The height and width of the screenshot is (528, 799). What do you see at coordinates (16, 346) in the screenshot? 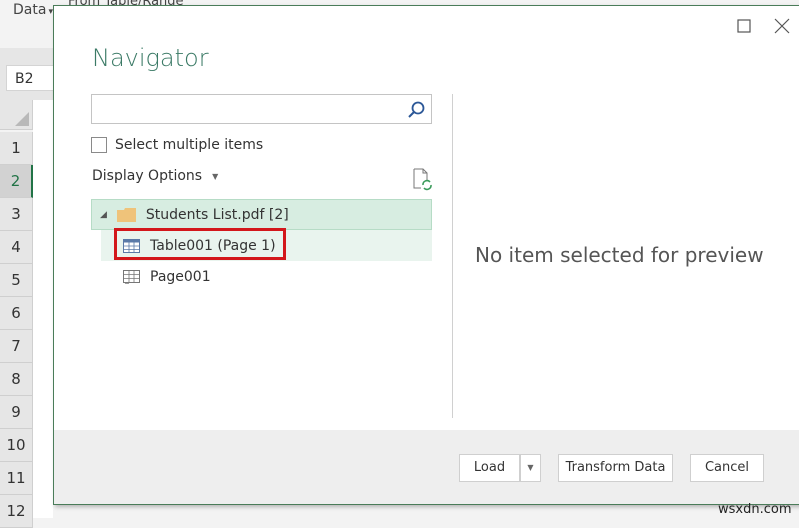
I see `row-header-7: 7` at bounding box center [16, 346].